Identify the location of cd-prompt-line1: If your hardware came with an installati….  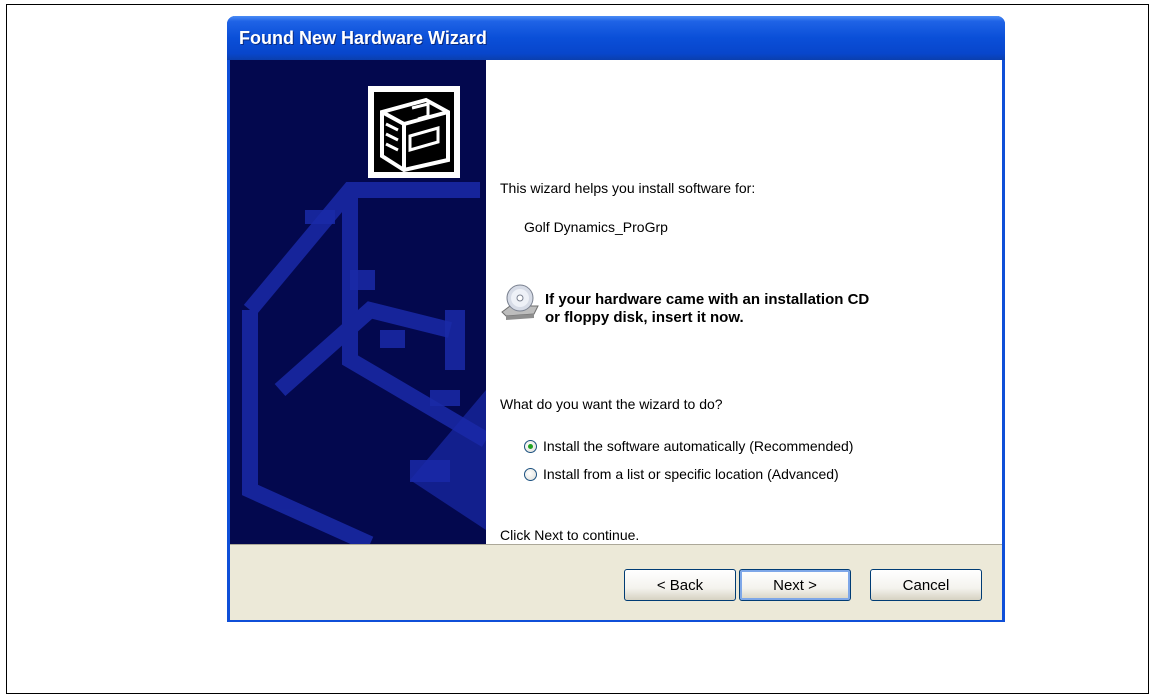
(707, 299).